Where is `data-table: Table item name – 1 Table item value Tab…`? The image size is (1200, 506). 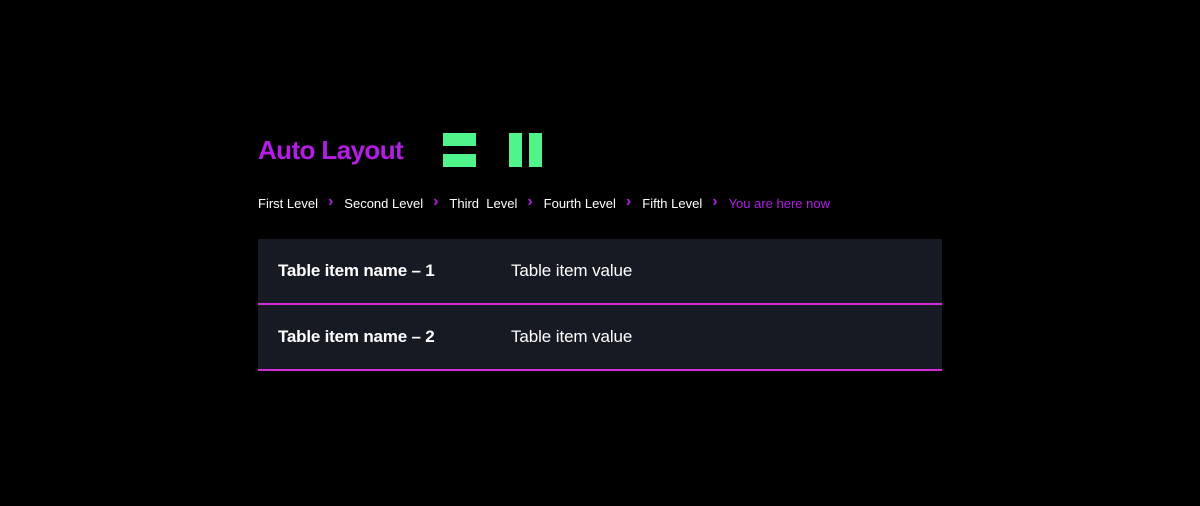
data-table: Table item name – 1 Table item value Tab… is located at coordinates (600, 305).